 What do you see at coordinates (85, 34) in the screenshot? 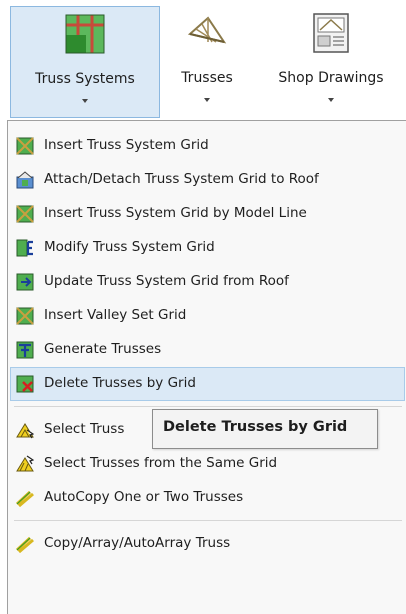
I see `truss-systems-icon` at bounding box center [85, 34].